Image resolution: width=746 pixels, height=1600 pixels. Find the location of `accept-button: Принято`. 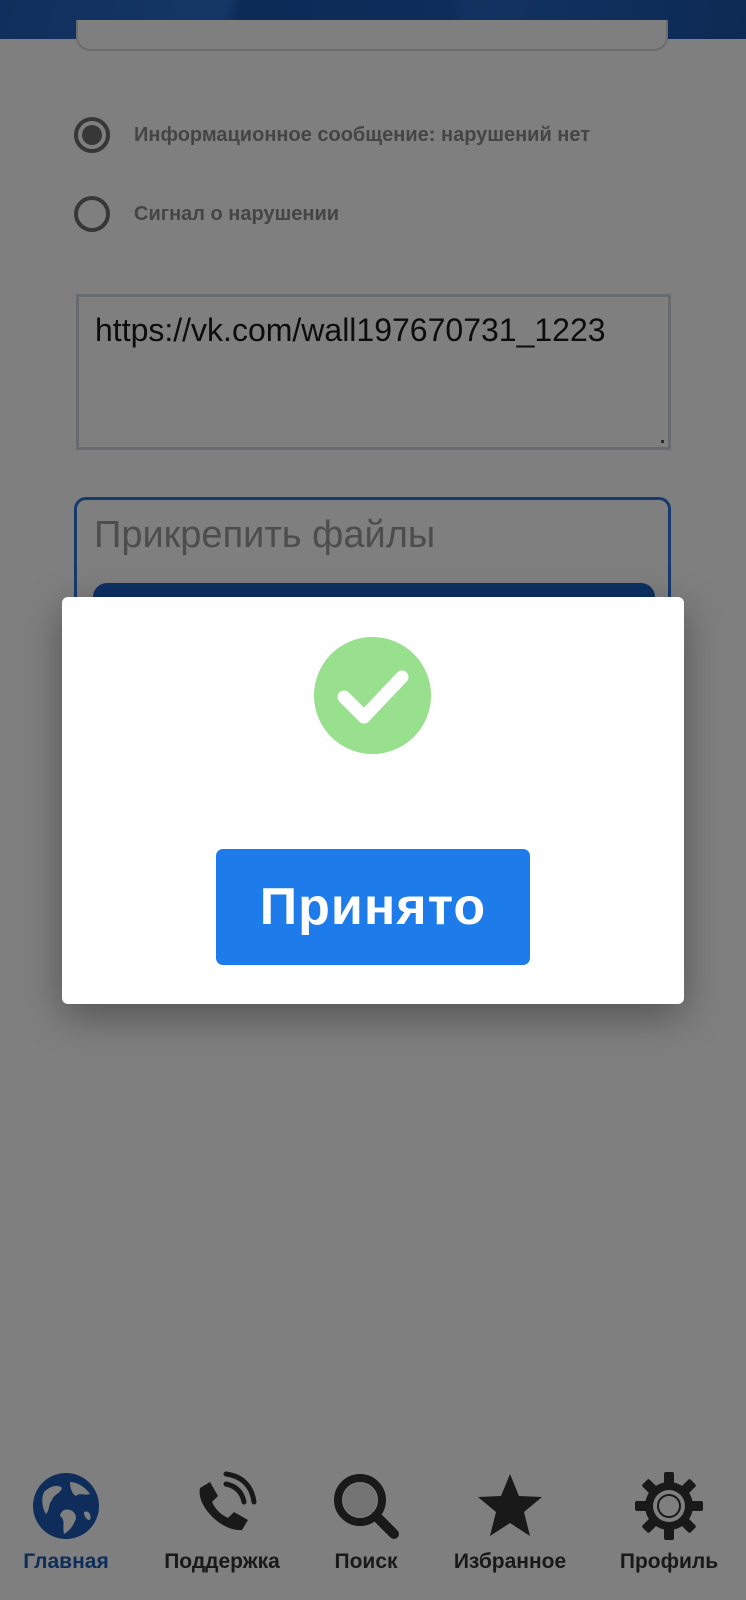

accept-button: Принято is located at coordinates (373, 907).